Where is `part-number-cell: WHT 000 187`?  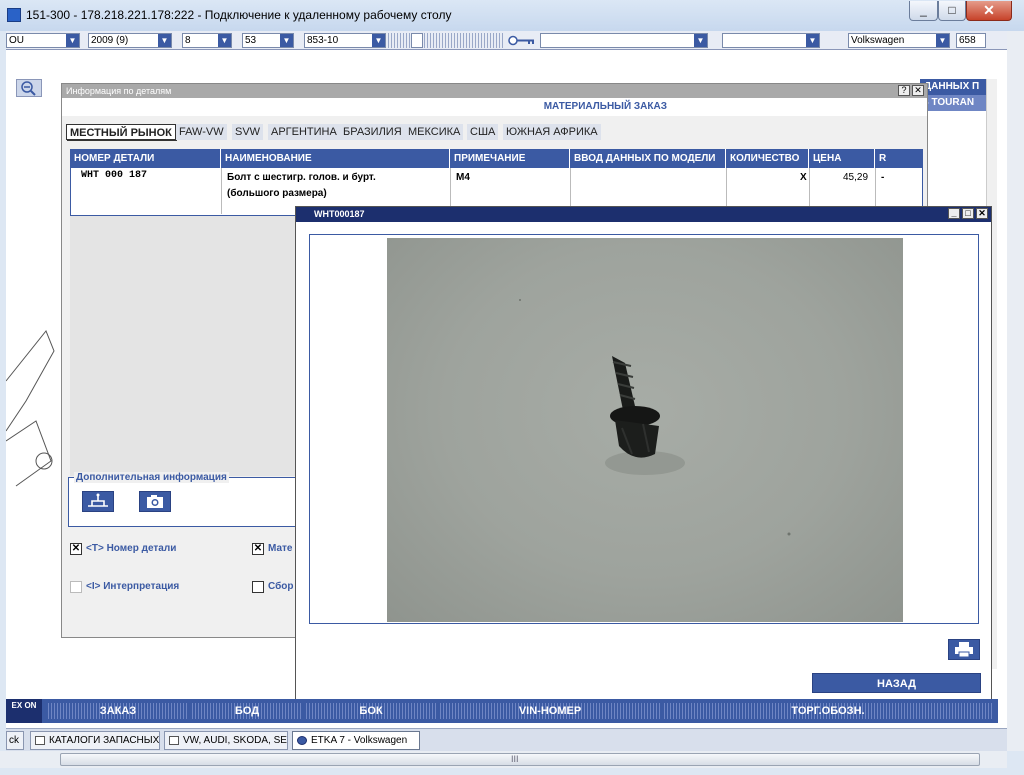
part-number-cell: WHT 000 187 is located at coordinates (114, 175).